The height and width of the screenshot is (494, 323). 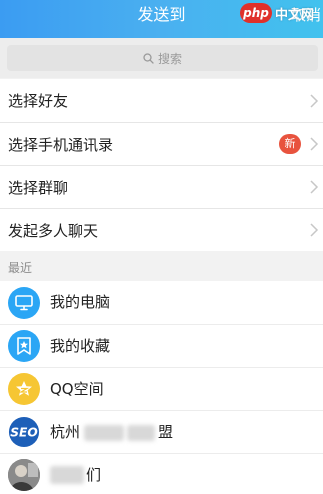 What do you see at coordinates (80, 302) in the screenshot?
I see `recent-item-name: 我的电脑` at bounding box center [80, 302].